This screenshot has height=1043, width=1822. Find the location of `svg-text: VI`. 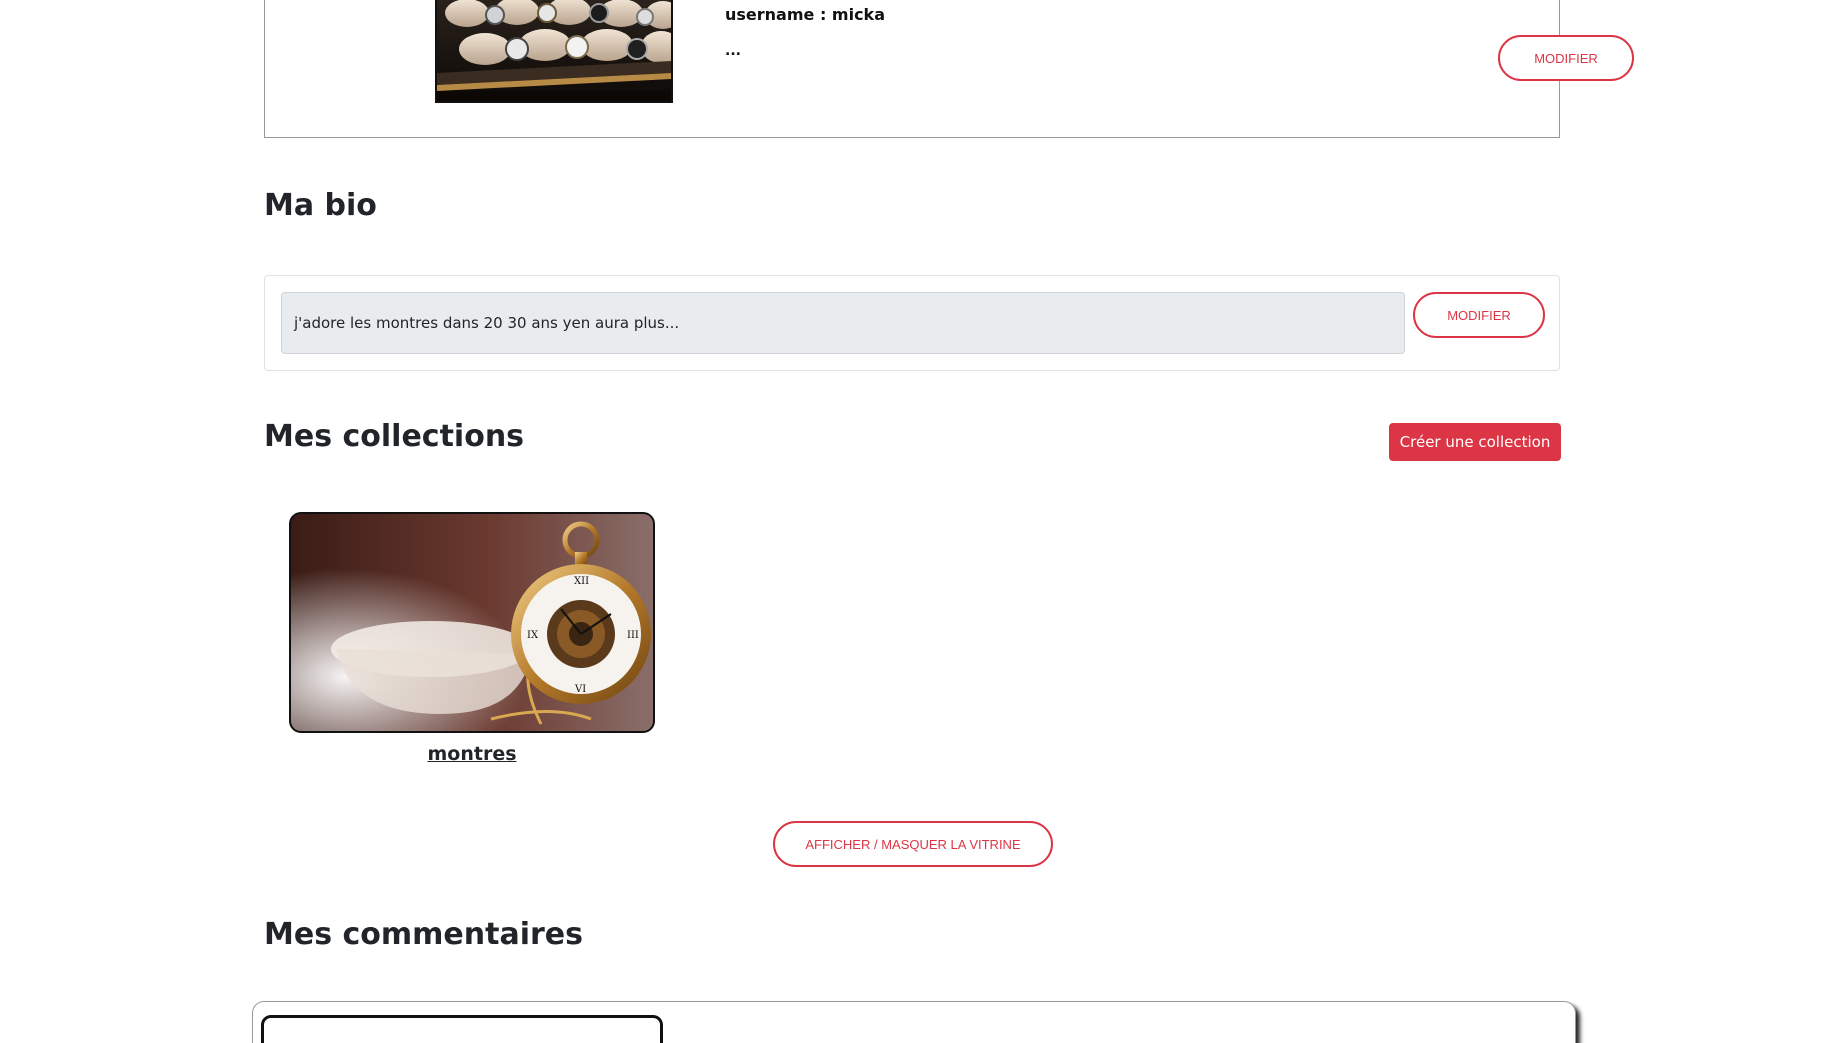

svg-text: VI is located at coordinates (580, 689).